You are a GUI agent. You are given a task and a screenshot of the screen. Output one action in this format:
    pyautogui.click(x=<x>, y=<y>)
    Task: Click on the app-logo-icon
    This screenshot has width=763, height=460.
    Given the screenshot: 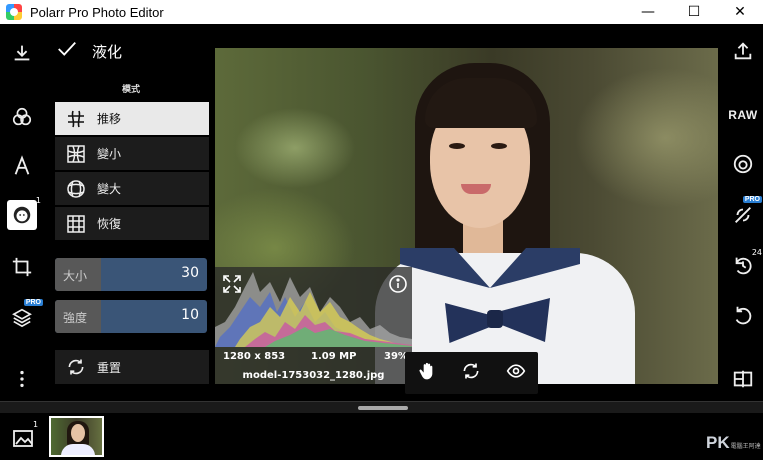 What is the action you would take?
    pyautogui.click(x=14, y=12)
    